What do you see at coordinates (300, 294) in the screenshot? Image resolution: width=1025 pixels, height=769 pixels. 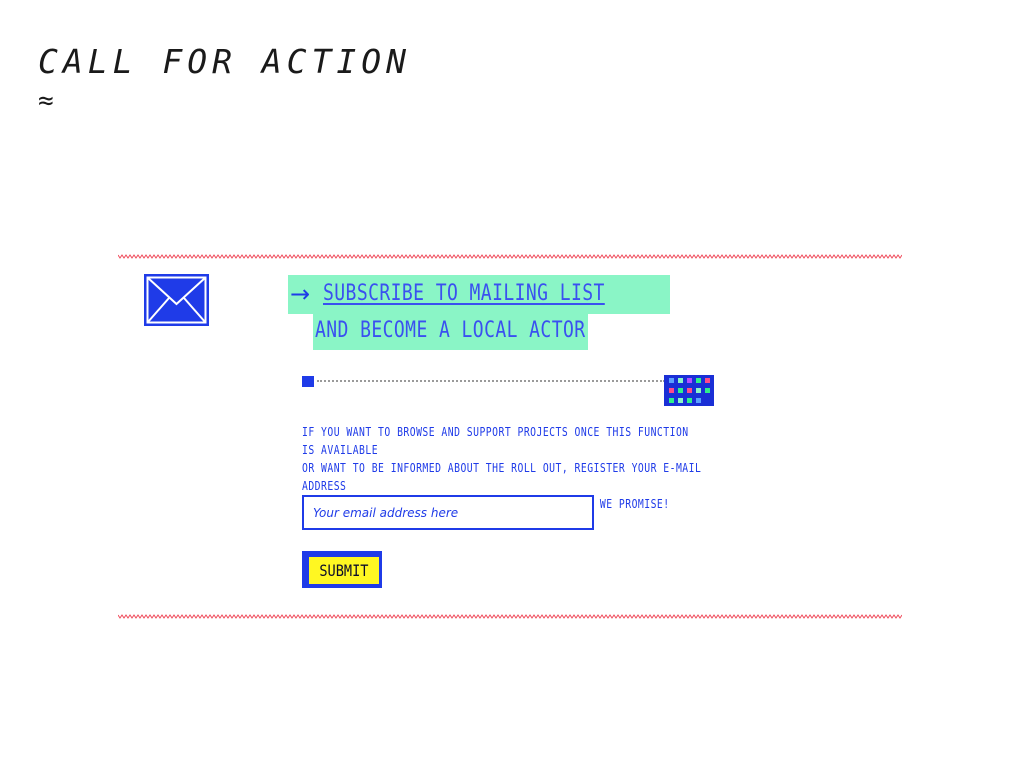 I see `arrow-right-icon: →` at bounding box center [300, 294].